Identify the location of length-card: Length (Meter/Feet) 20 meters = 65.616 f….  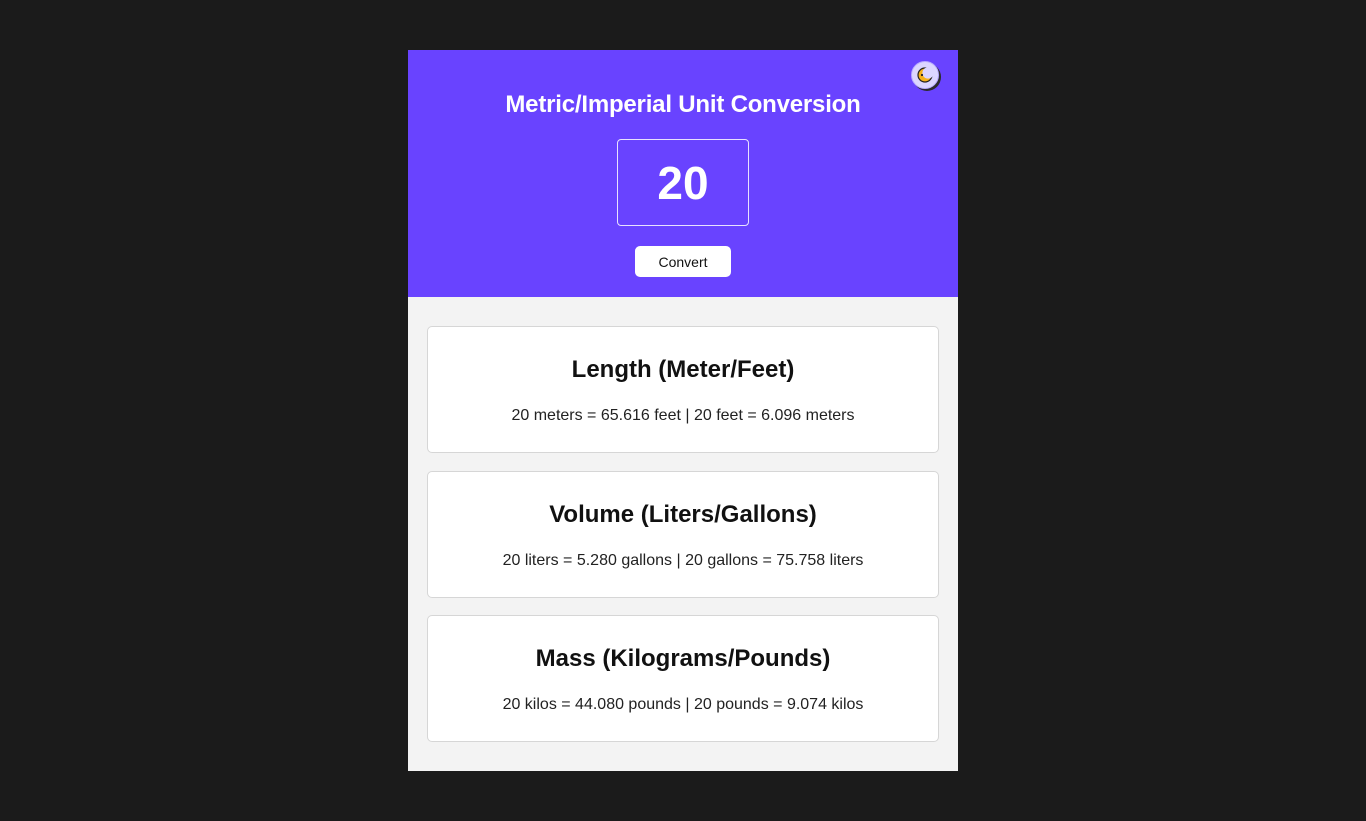
(683, 389).